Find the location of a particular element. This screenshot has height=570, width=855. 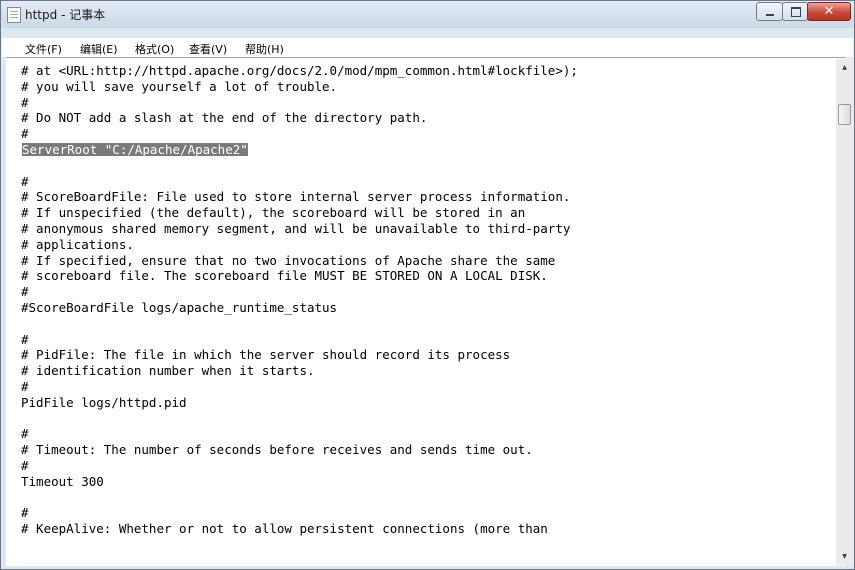

menu-format: 格式(O) is located at coordinates (154, 49).